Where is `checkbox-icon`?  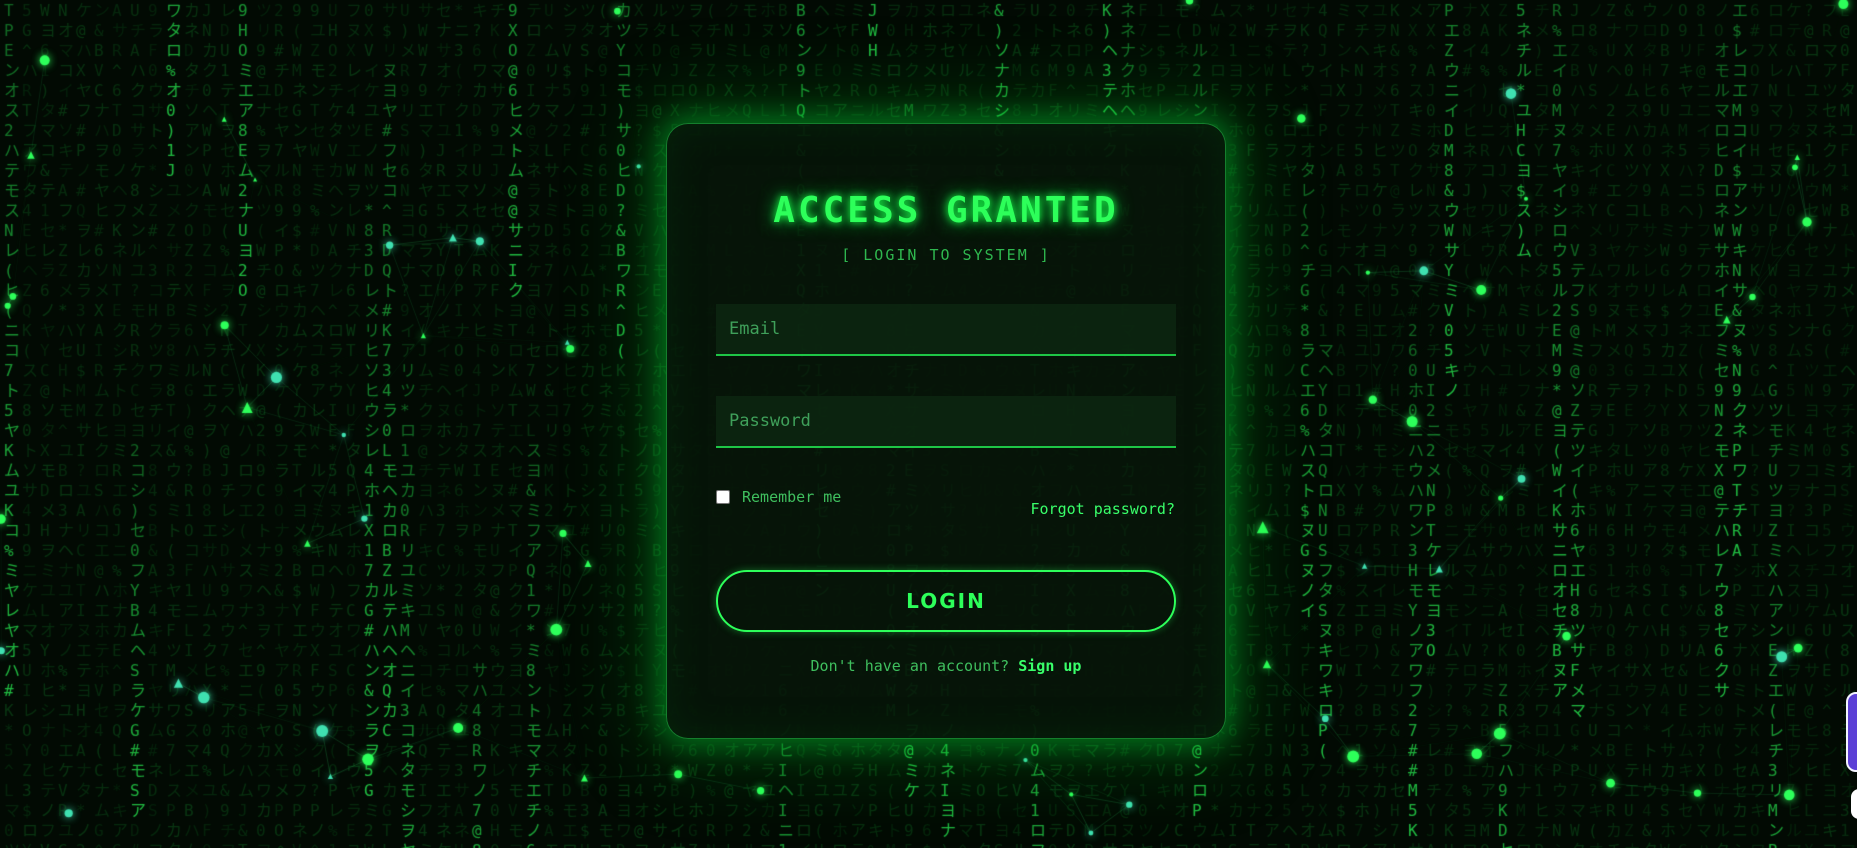 checkbox-icon is located at coordinates (723, 497).